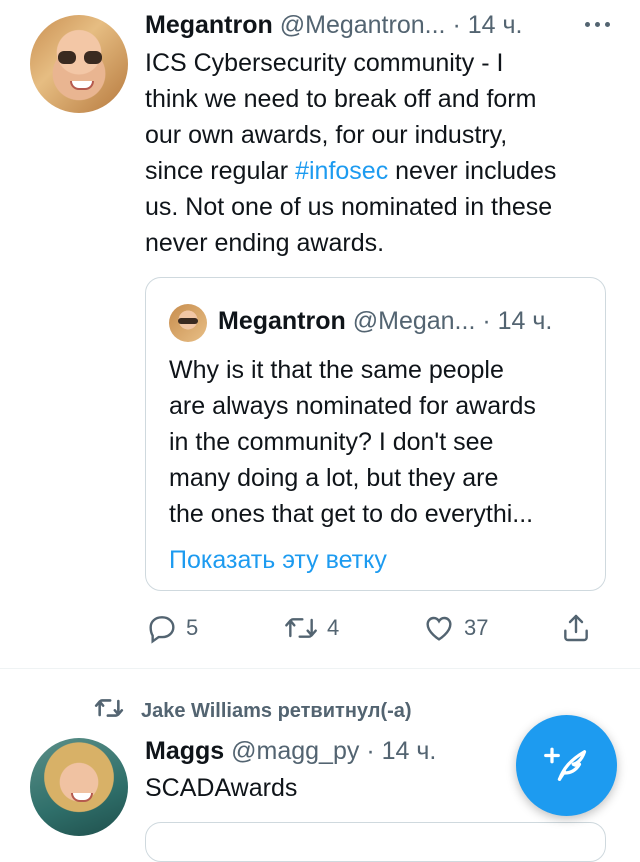  What do you see at coordinates (221, 788) in the screenshot?
I see `tweet-text: SCADAwards` at bounding box center [221, 788].